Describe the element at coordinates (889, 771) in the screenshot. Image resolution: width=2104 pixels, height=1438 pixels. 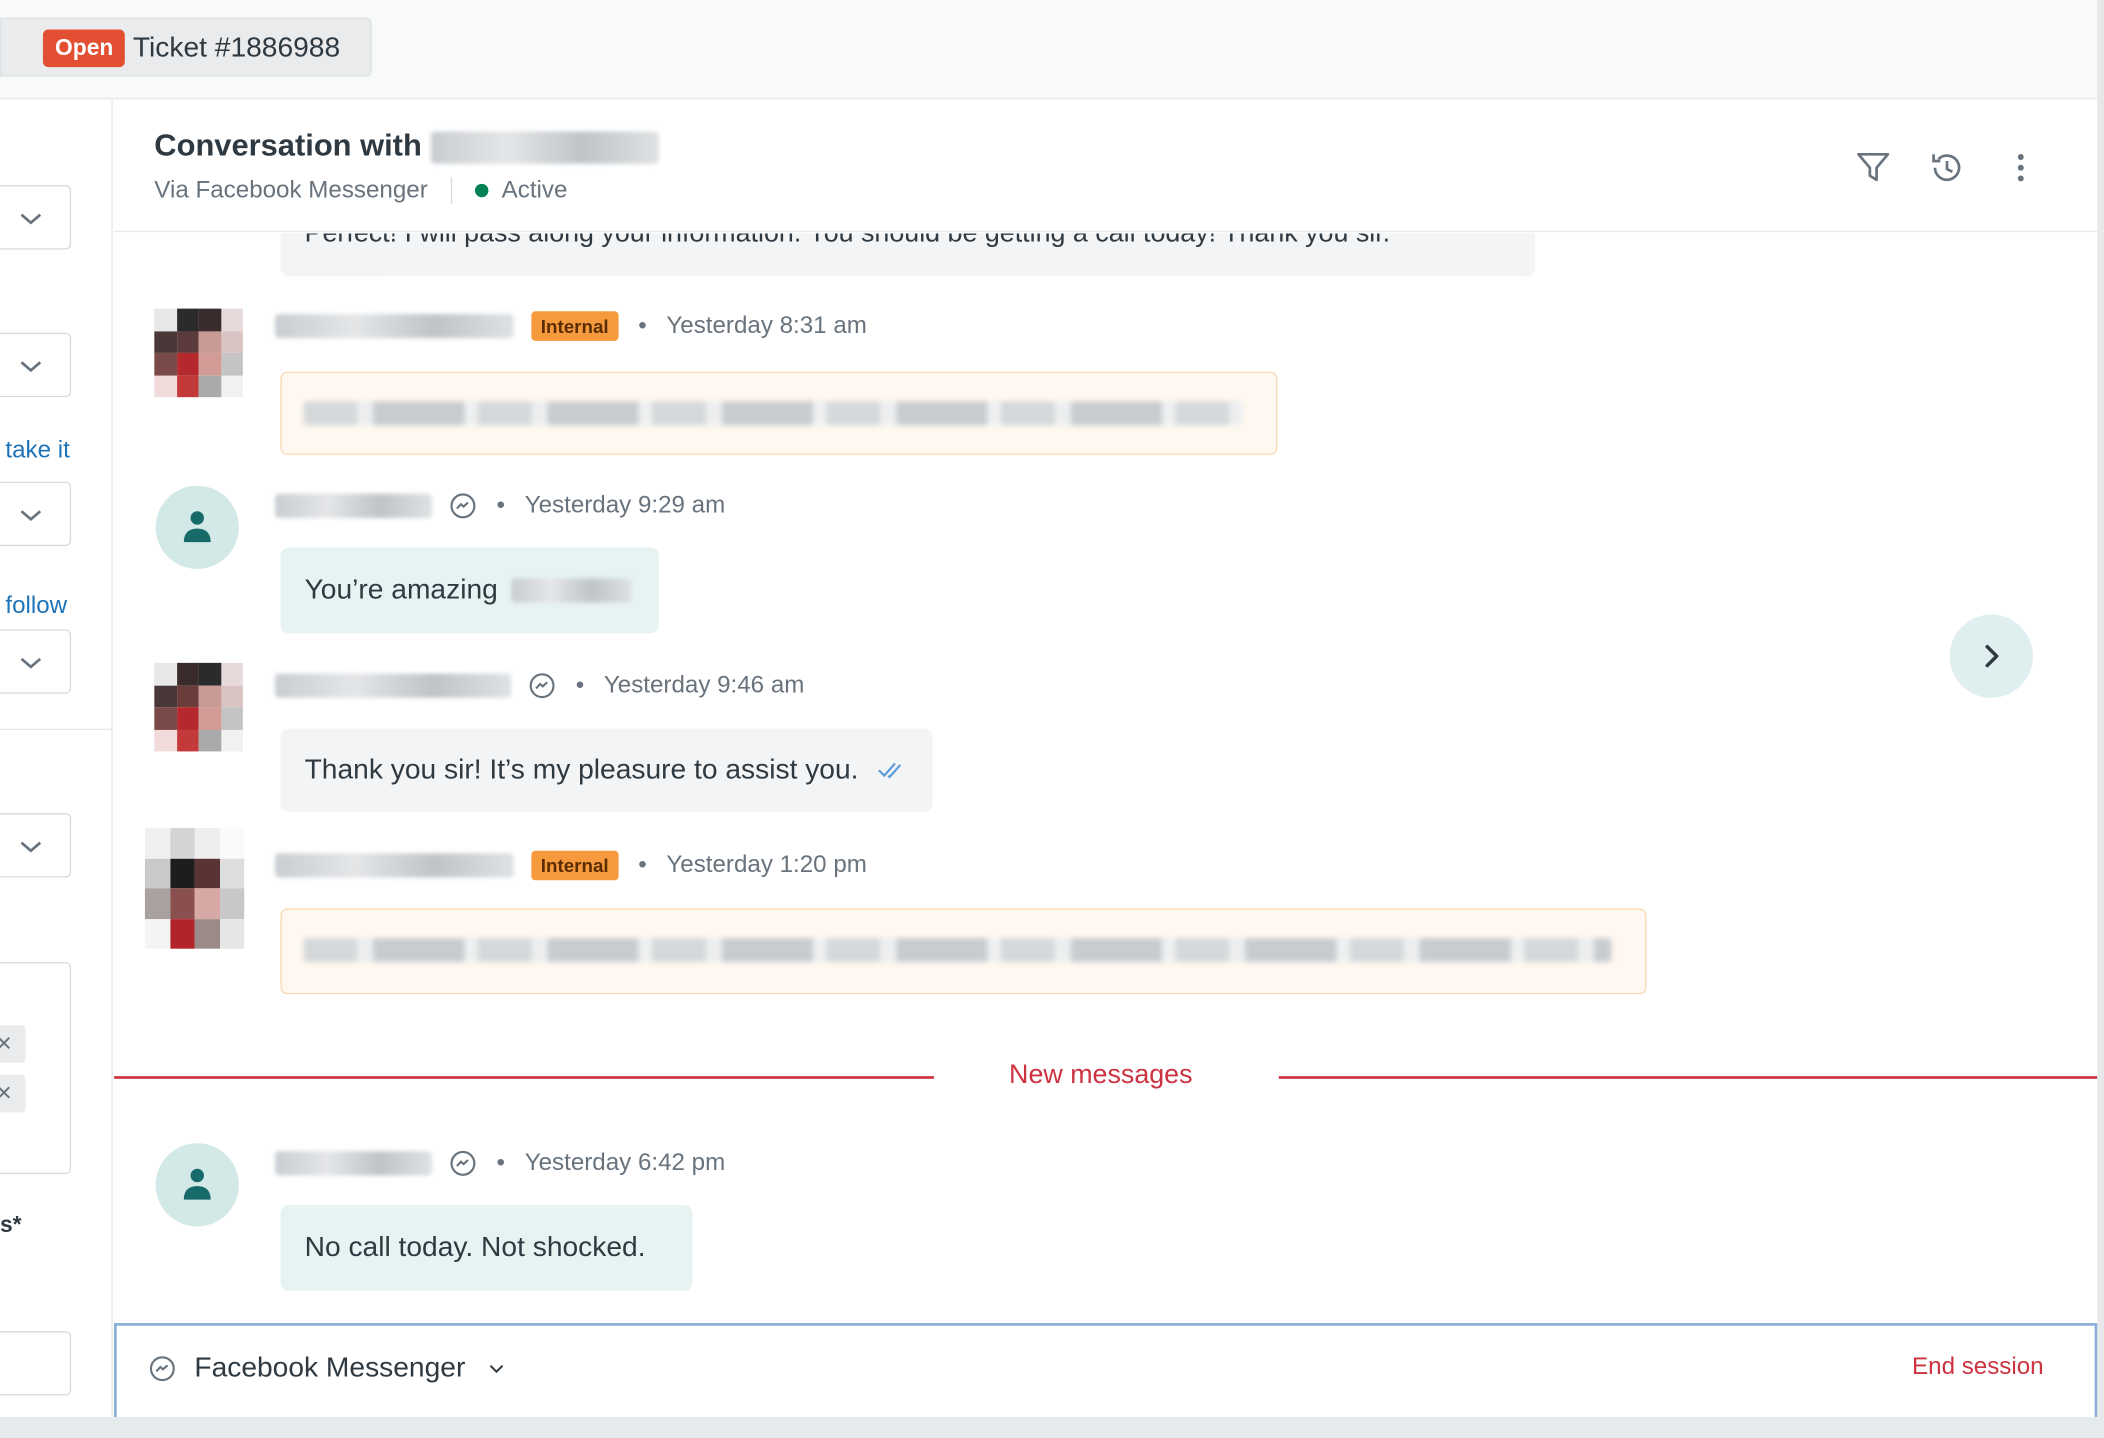
I see `read-receipt-icon` at that location.